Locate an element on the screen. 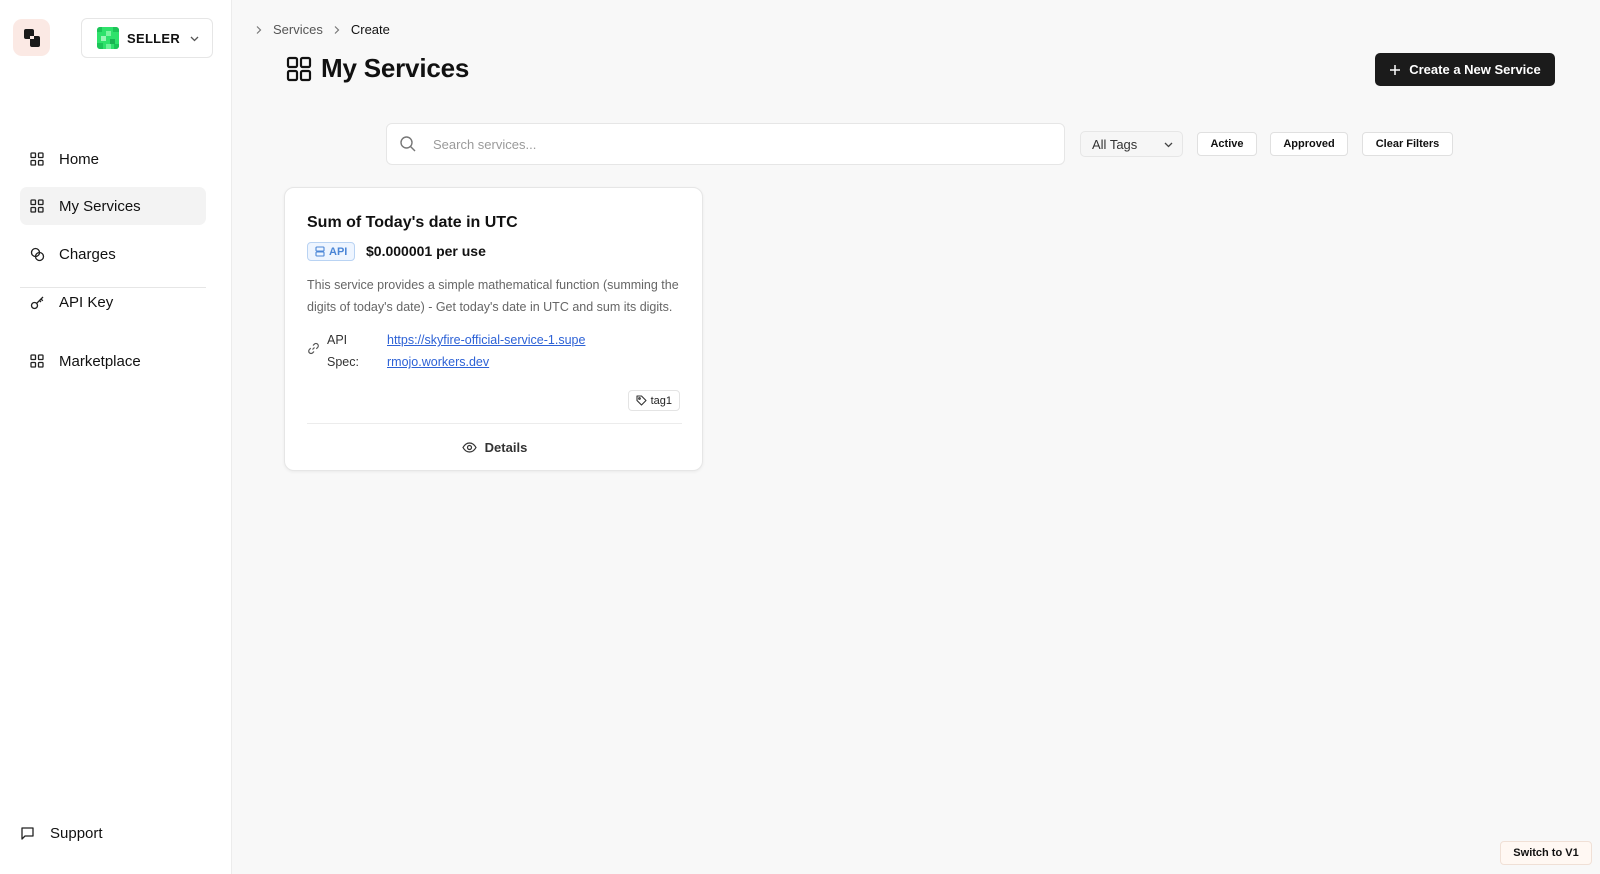 This screenshot has height=874, width=1600. logo-icon is located at coordinates (31, 37).